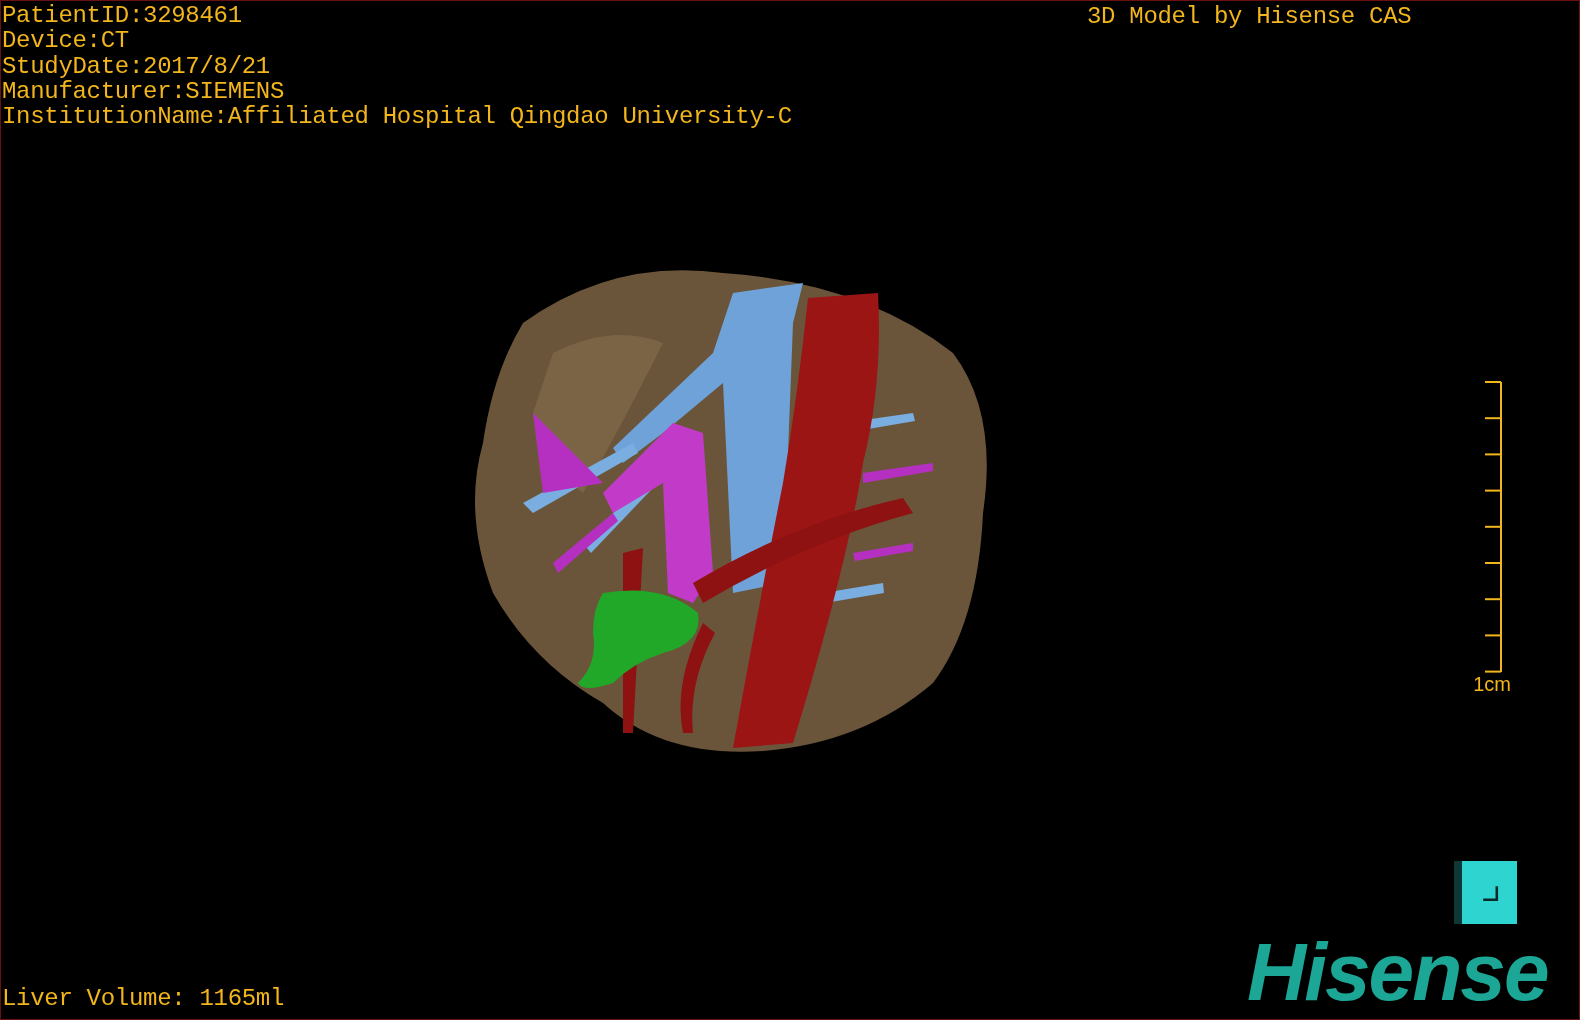 The height and width of the screenshot is (1020, 1580). I want to click on patient-info-text: InstitutionName:Affiliated Hospital Qingdao University-C, so click(397, 117).